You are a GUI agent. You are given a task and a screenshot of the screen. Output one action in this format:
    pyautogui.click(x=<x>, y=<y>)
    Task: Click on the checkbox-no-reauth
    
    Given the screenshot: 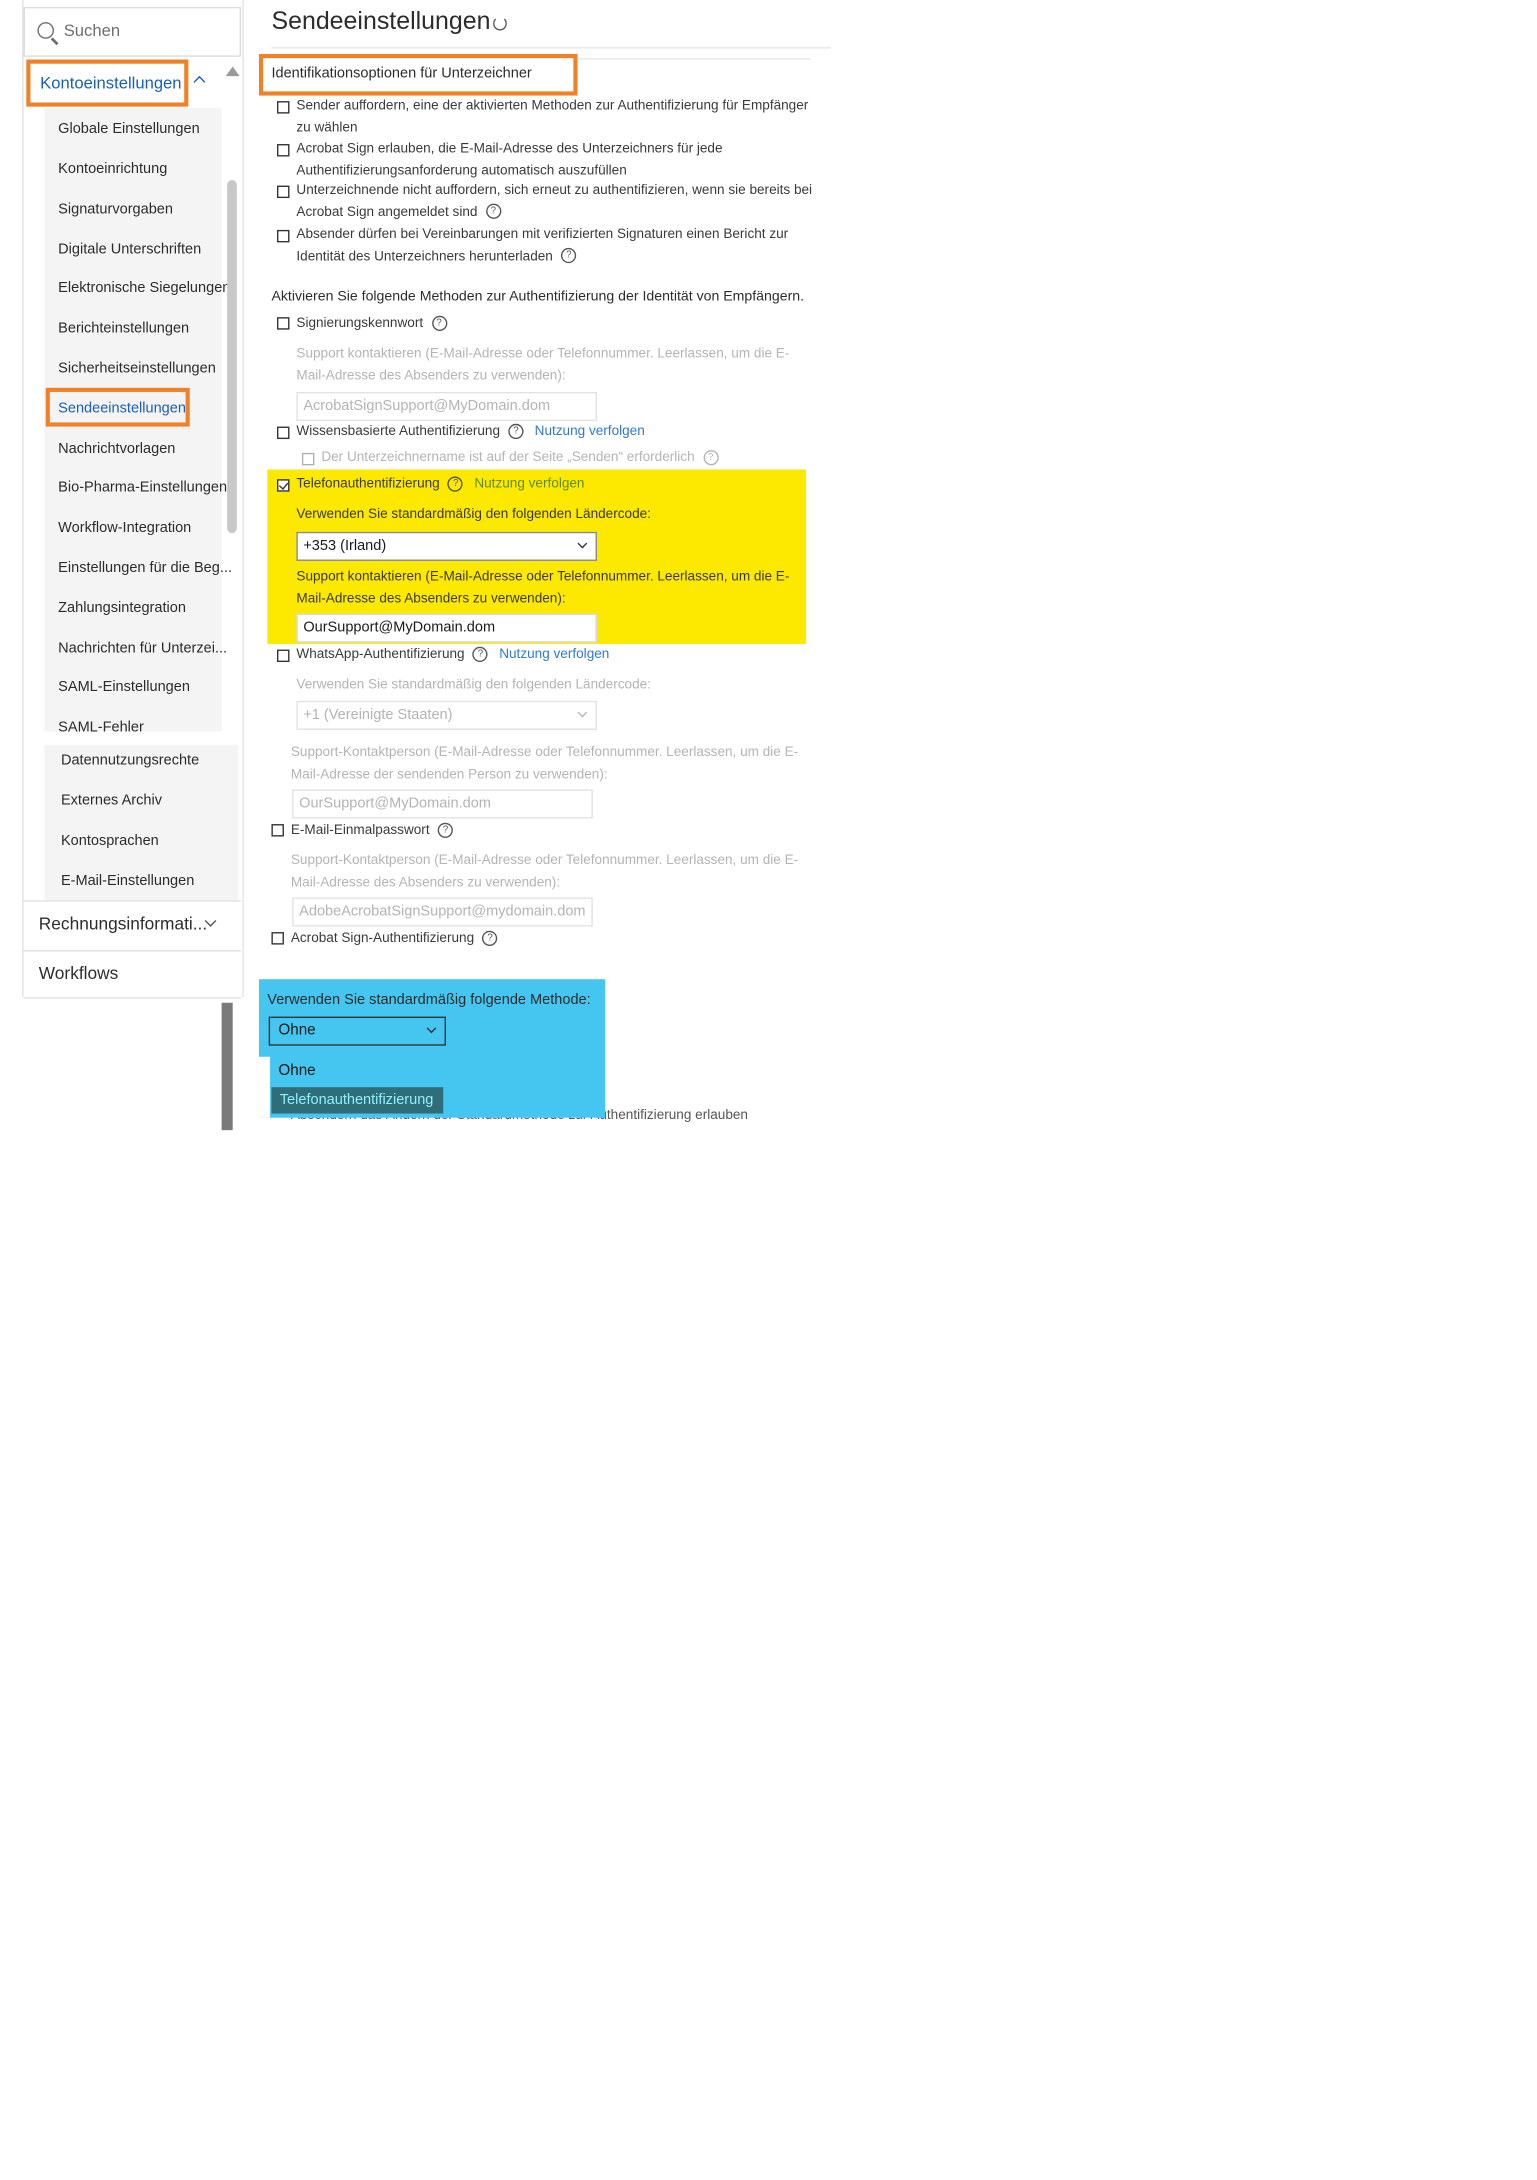 What is the action you would take?
    pyautogui.click(x=283, y=192)
    